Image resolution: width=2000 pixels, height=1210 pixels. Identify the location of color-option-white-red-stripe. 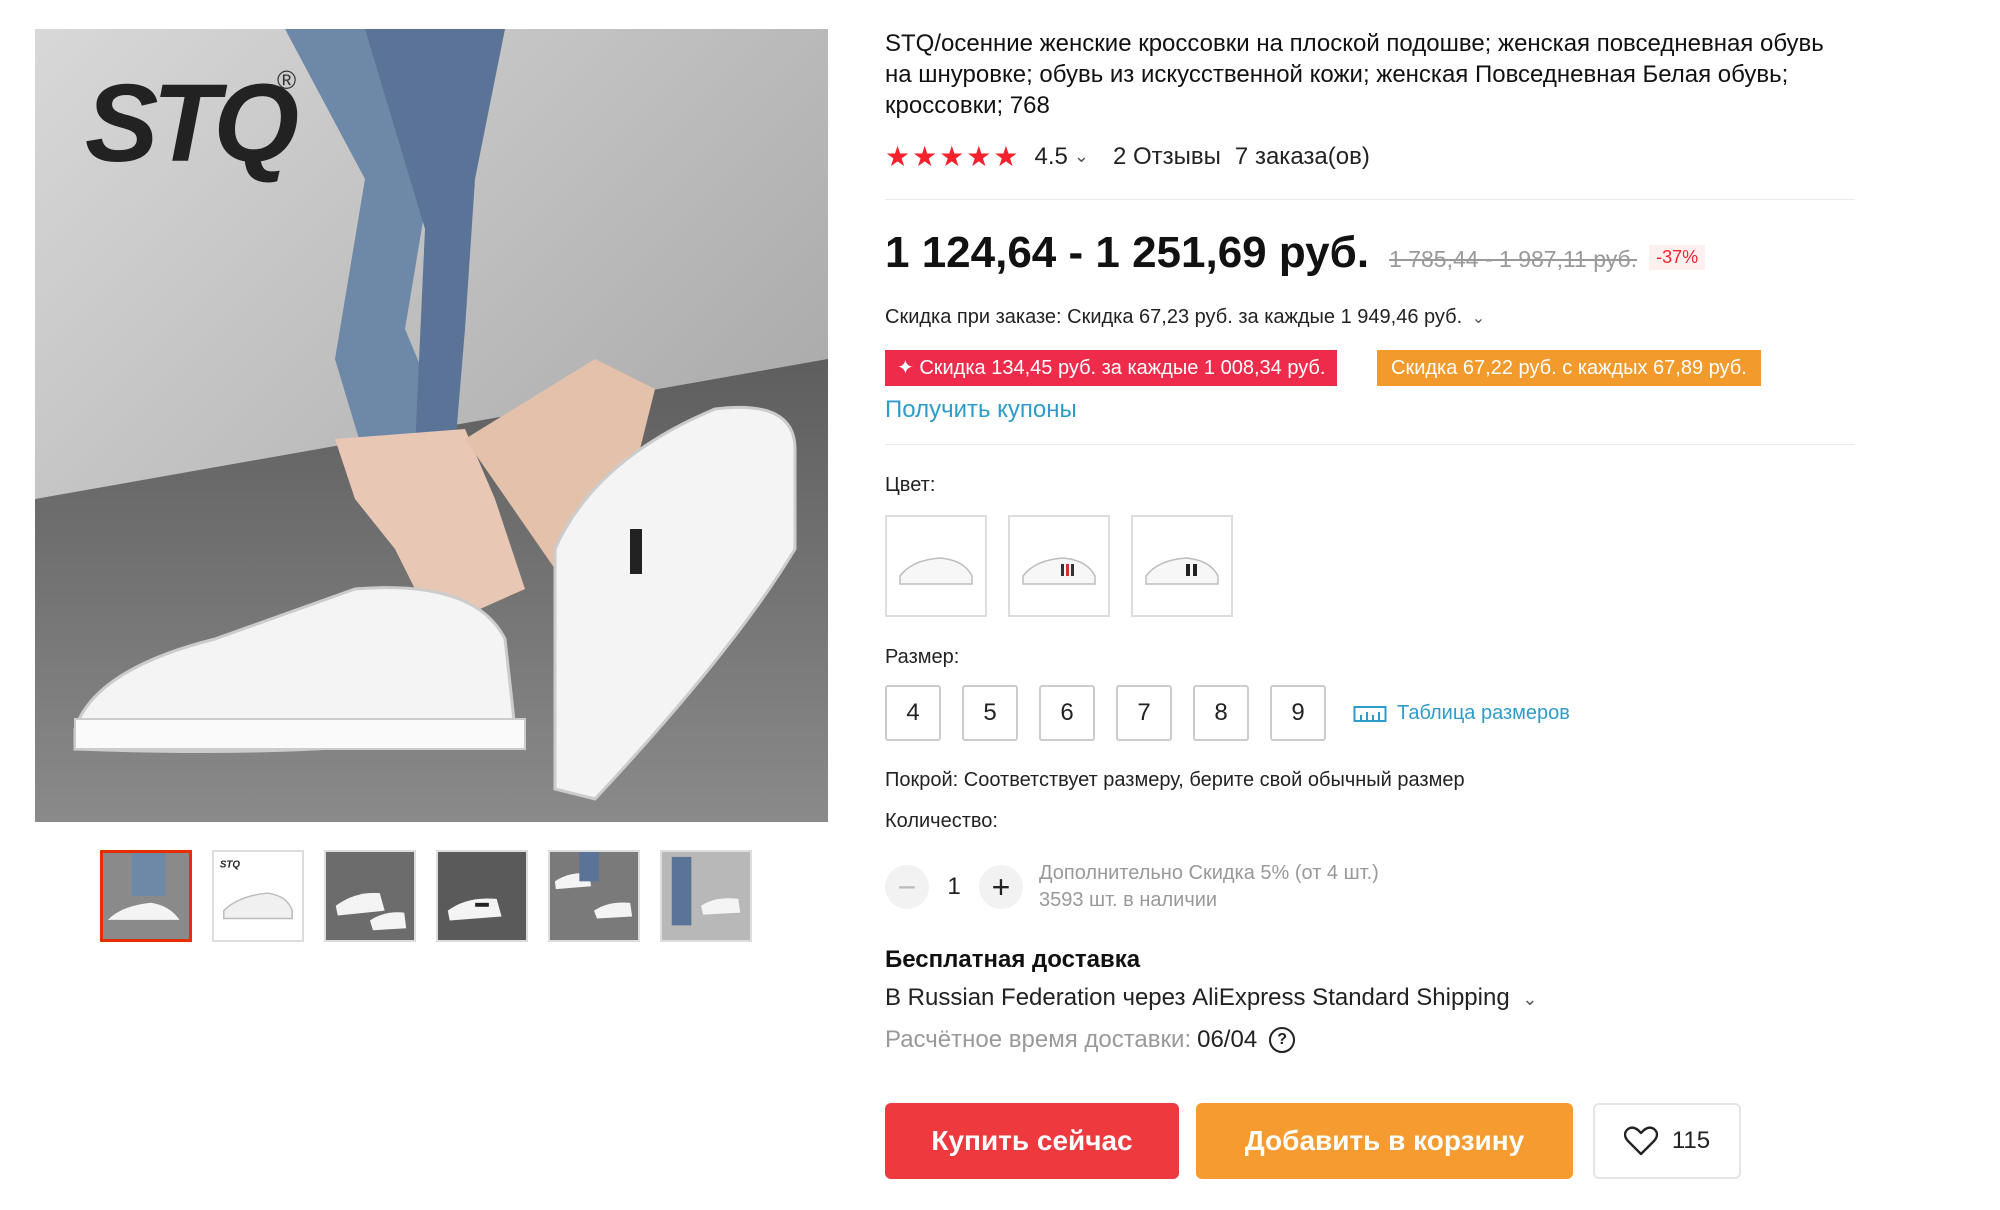
(1059, 566).